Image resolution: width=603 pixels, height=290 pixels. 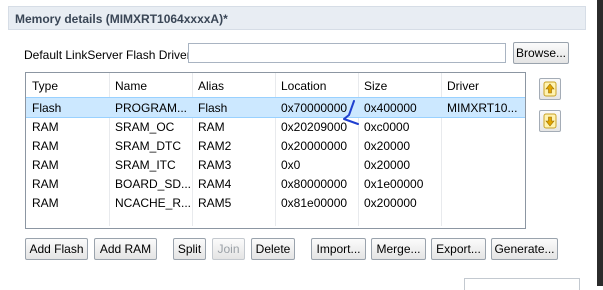 I want to click on table-row: RAM SRAM_DTC RAM2 0x20000000 0x20000, so click(x=275, y=145).